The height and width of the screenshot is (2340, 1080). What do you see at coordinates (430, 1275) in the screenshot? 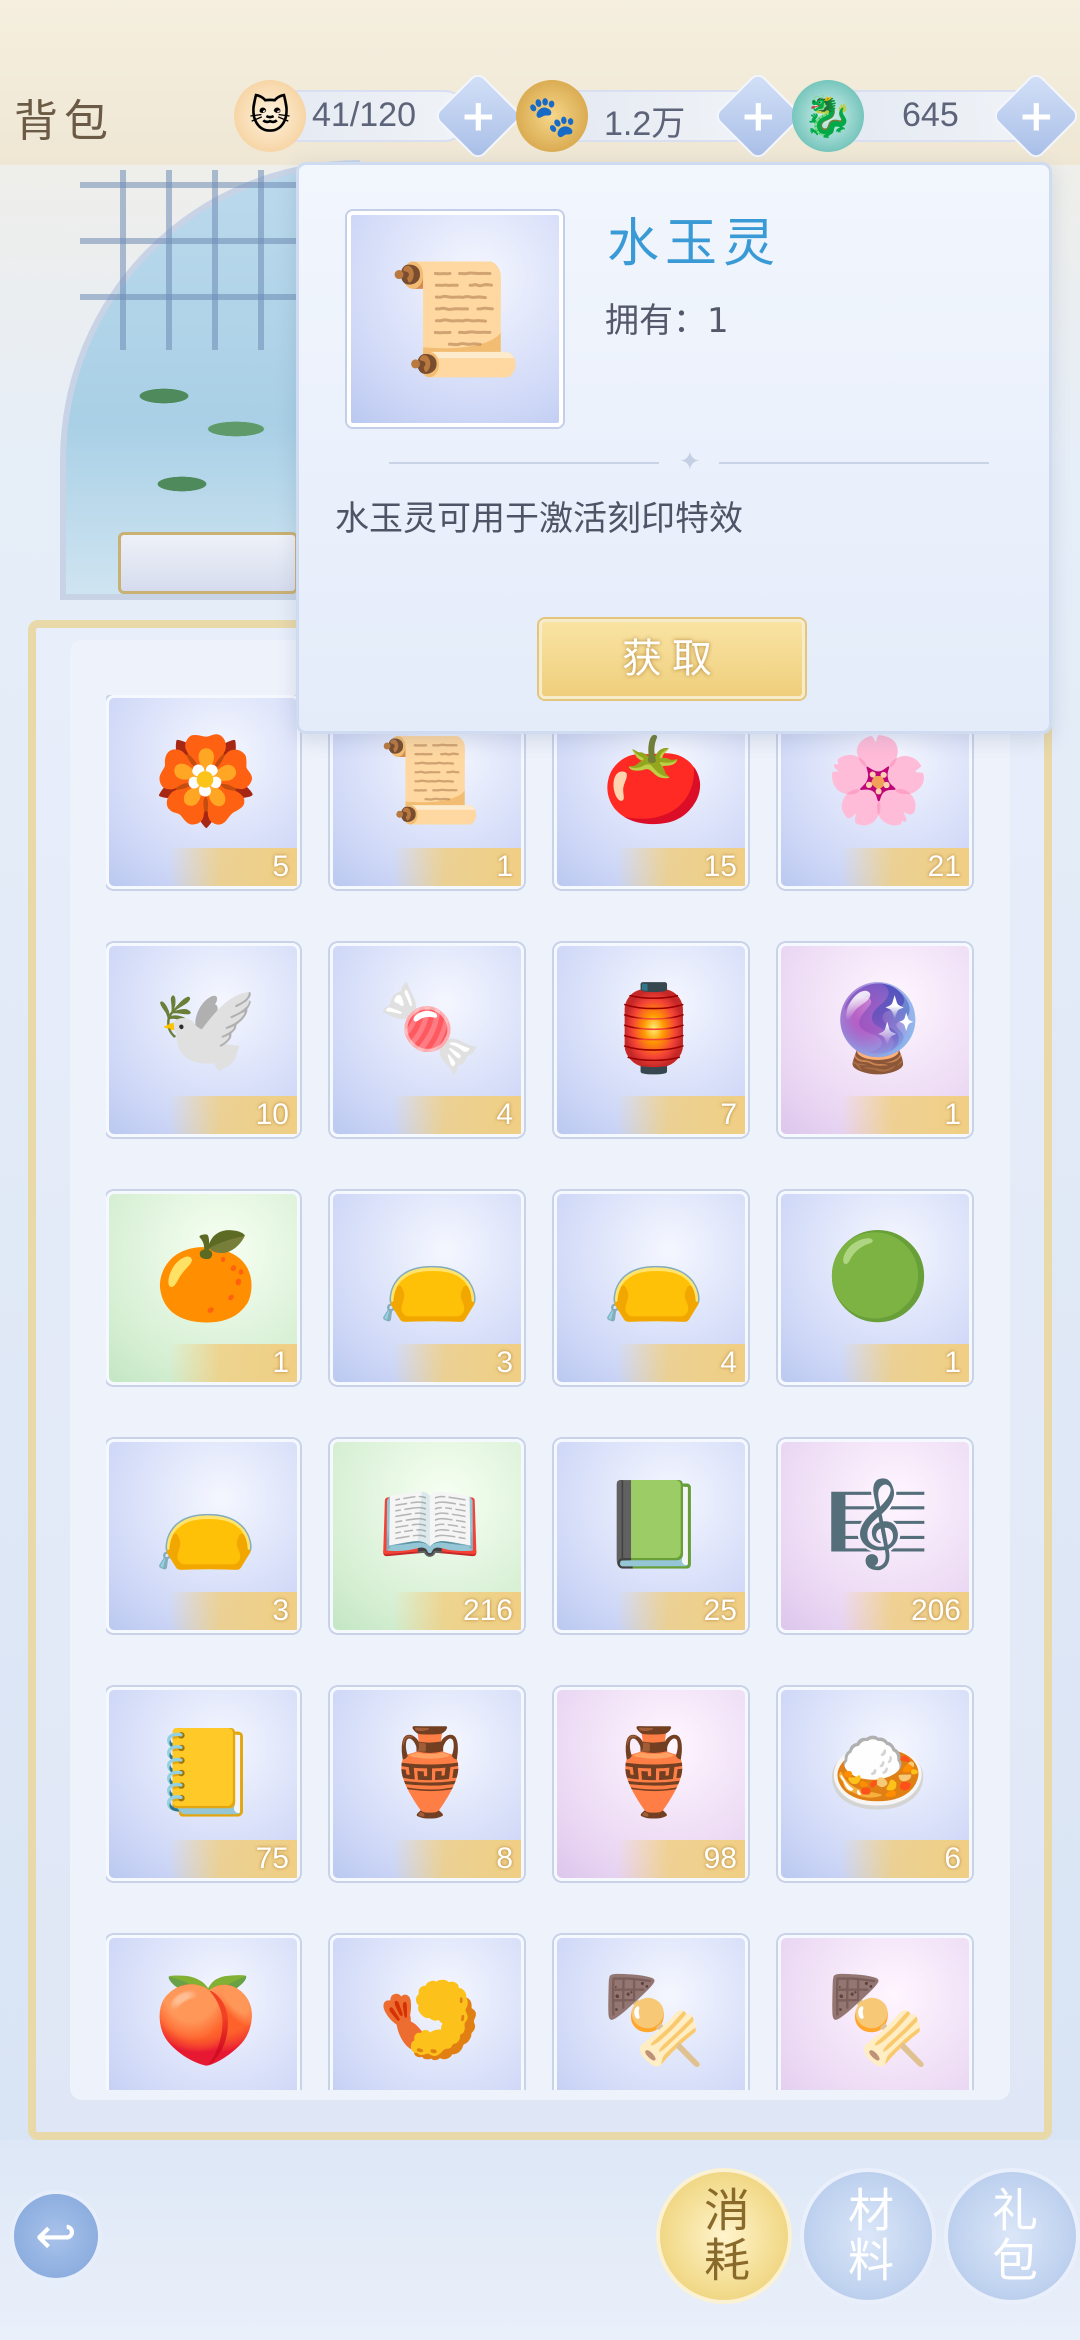
I see `pouch-orange-icon: 👝` at bounding box center [430, 1275].